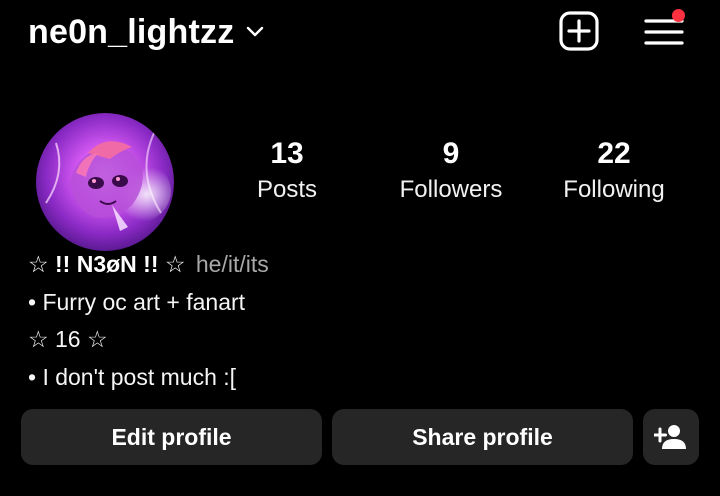 This screenshot has width=720, height=496. What do you see at coordinates (287, 171) in the screenshot?
I see `posts-stat: 13 Posts` at bounding box center [287, 171].